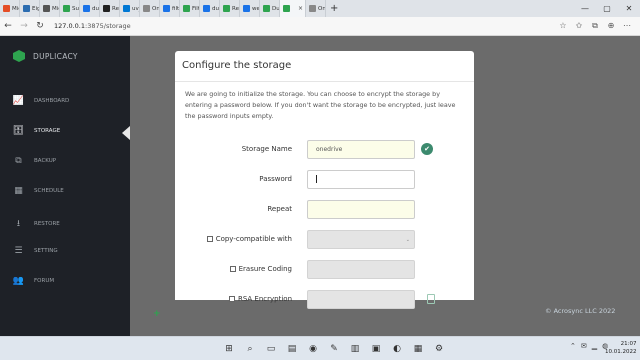 The image size is (640, 360). I want to click on close-window-button: ✕, so click(629, 8).